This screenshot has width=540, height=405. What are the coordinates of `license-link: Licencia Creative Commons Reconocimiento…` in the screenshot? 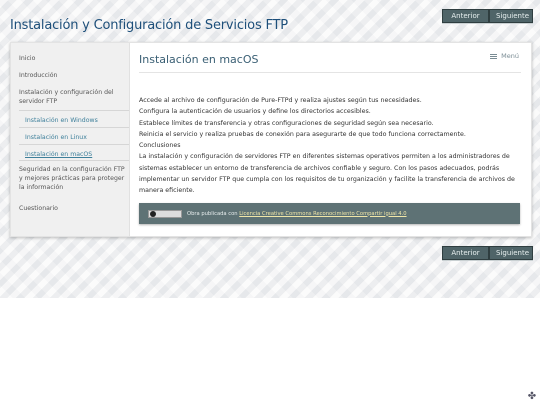 It's located at (322, 214).